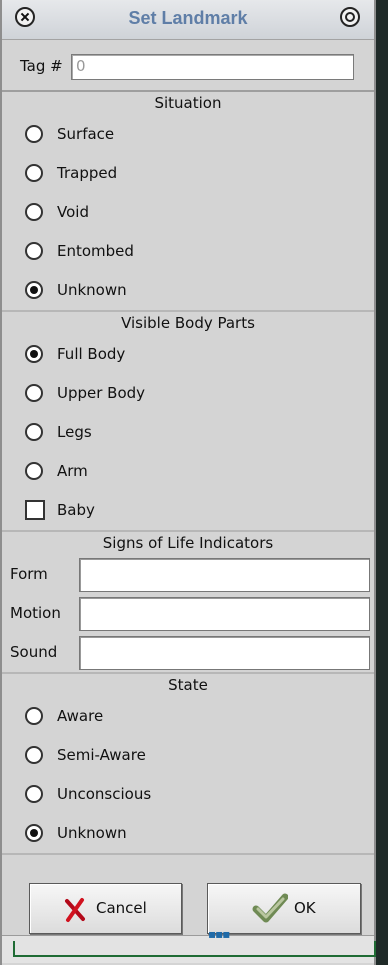 The height and width of the screenshot is (965, 388). What do you see at coordinates (219, 934) in the screenshot?
I see `status-marker-icon: ▪▪▪` at bounding box center [219, 934].